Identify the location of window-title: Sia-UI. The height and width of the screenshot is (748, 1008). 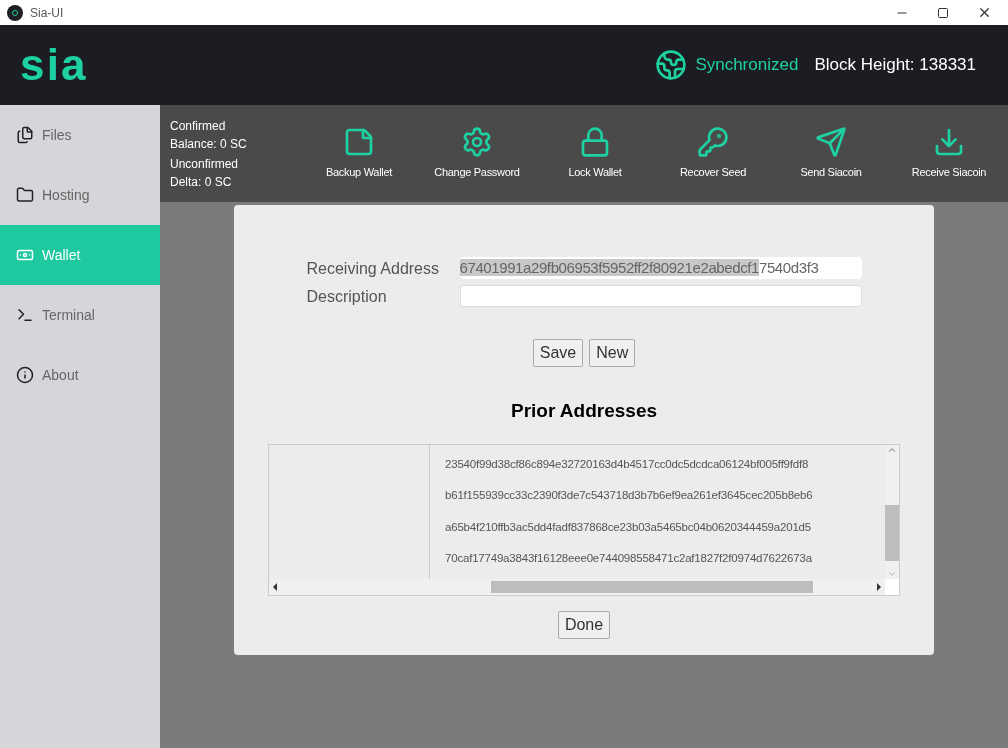
(47, 13).